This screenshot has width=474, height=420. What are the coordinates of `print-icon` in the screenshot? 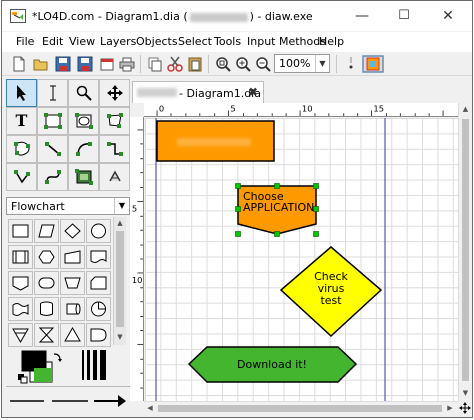 It's located at (127, 64).